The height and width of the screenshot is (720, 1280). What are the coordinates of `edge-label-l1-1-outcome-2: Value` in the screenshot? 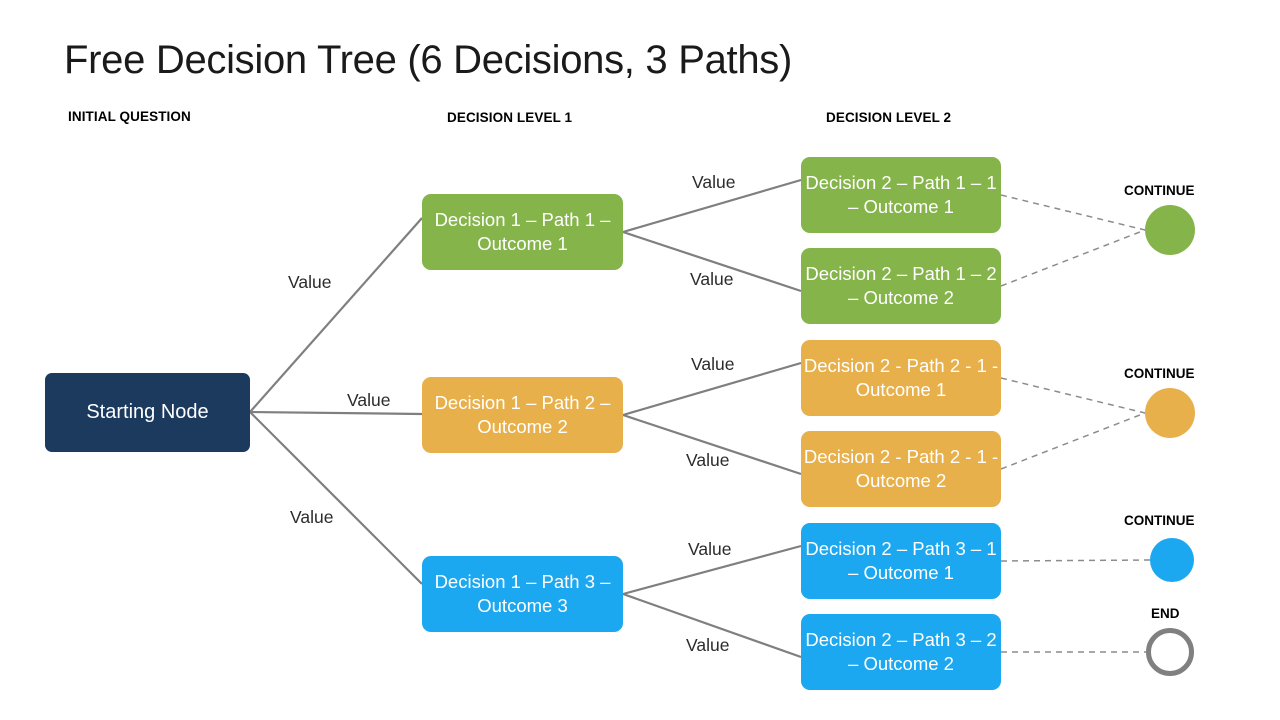 It's located at (712, 279).